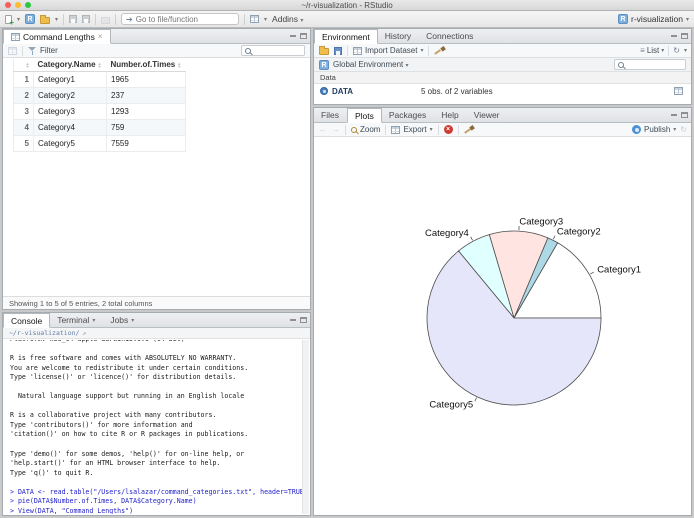 Image resolution: width=694 pixels, height=518 pixels. What do you see at coordinates (27, 320) in the screenshot?
I see `tab-console: Console` at bounding box center [27, 320].